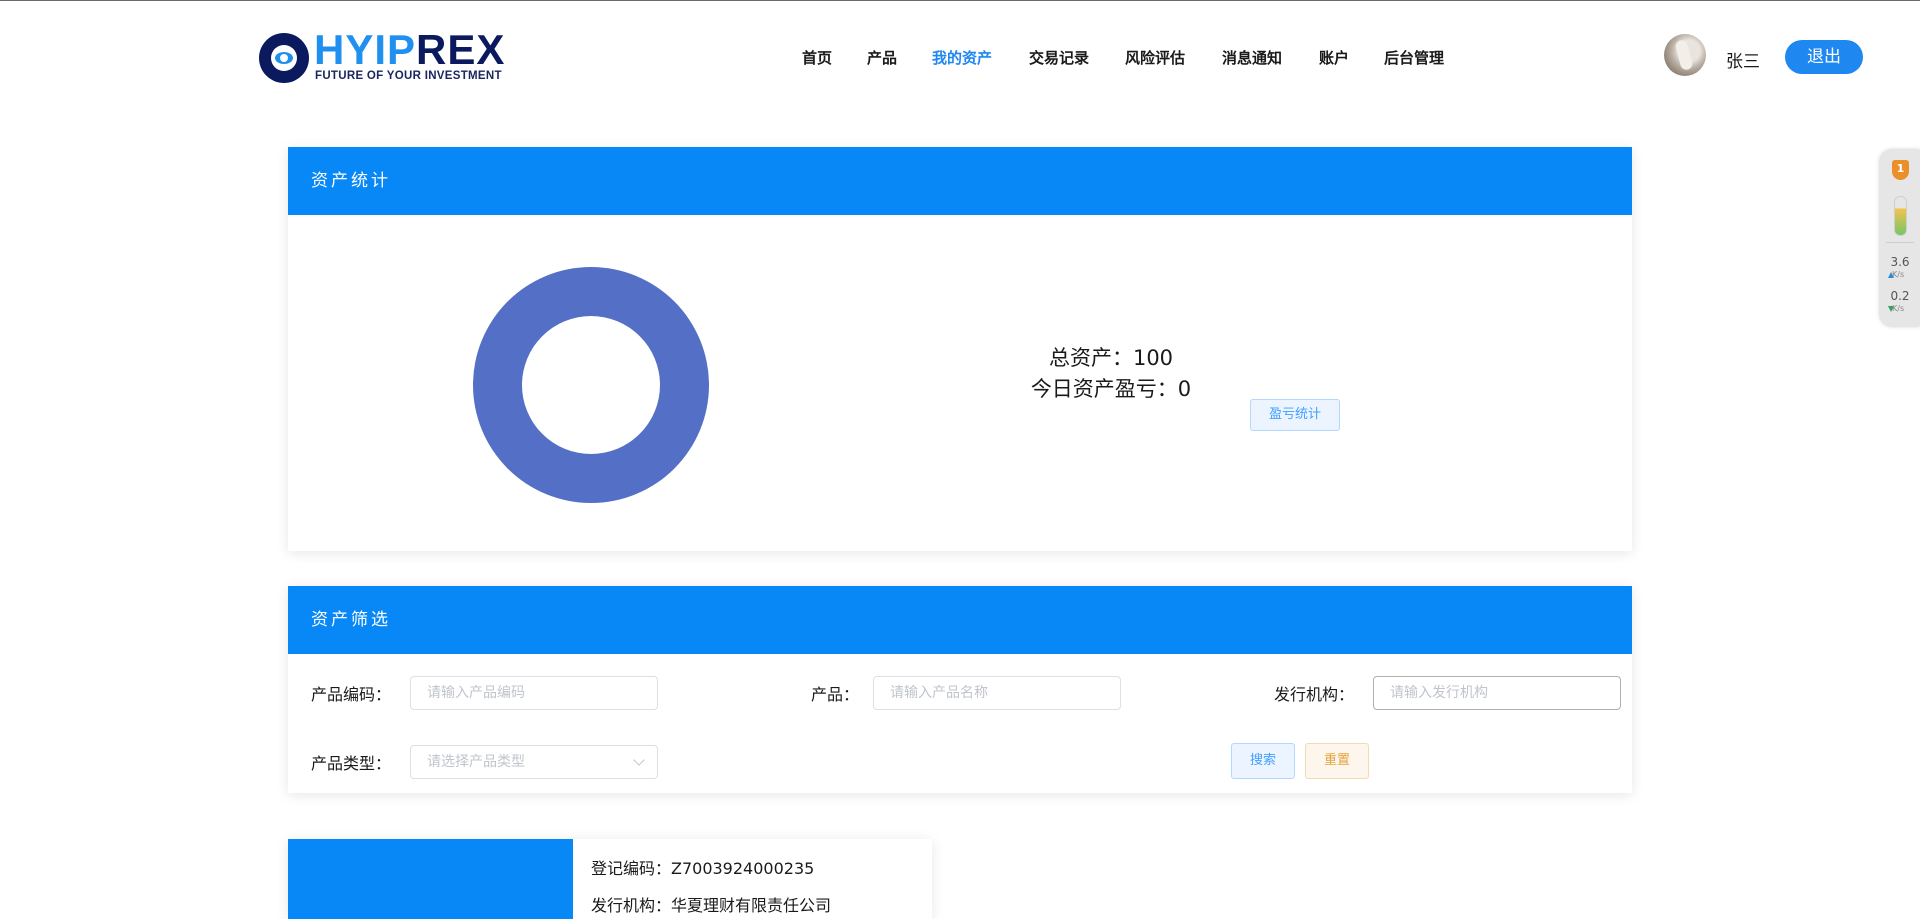 This screenshot has height=919, width=1920. Describe the element at coordinates (1263, 761) in the screenshot. I see `search-button: 搜索` at that location.